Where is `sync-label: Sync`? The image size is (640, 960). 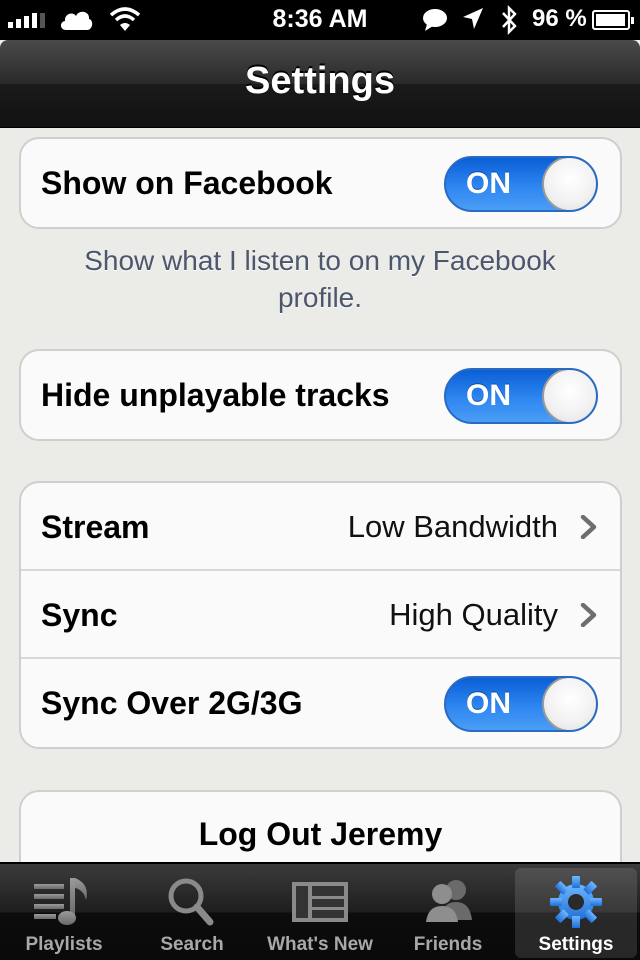 sync-label: Sync is located at coordinates (79, 615).